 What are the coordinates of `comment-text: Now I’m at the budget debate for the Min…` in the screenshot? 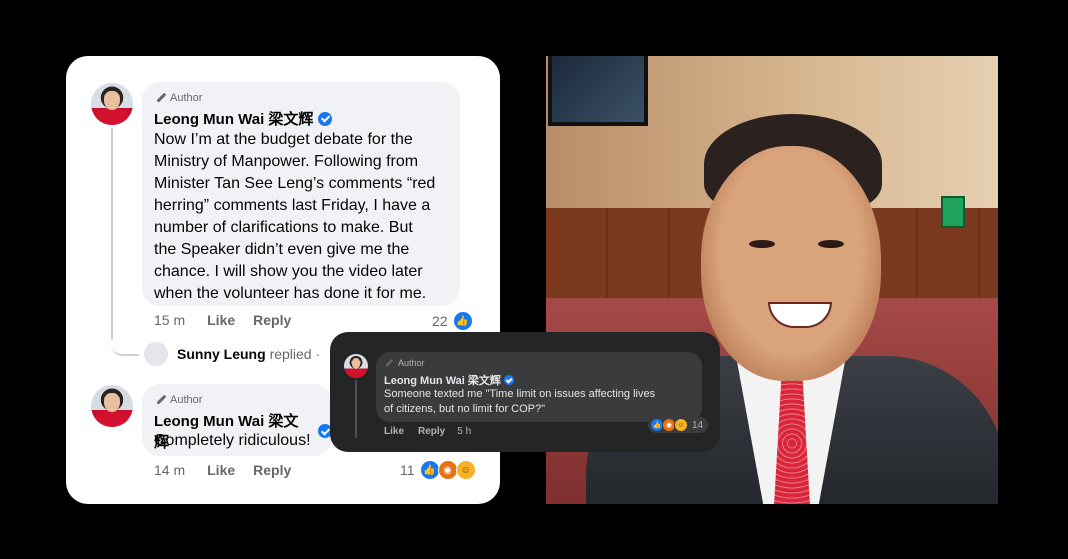 It's located at (295, 216).